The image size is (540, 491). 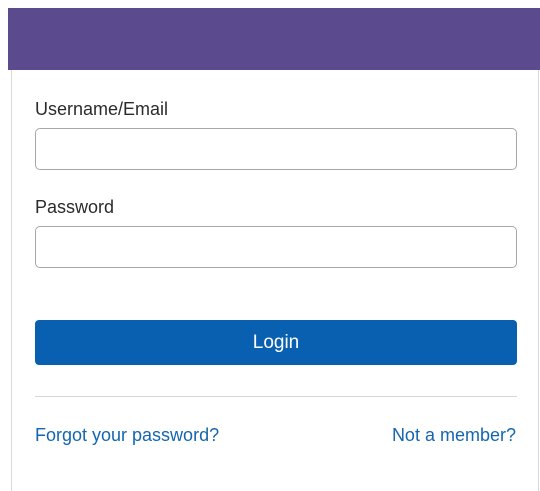 What do you see at coordinates (454, 435) in the screenshot?
I see `not-a-member-link: Not a member?` at bounding box center [454, 435].